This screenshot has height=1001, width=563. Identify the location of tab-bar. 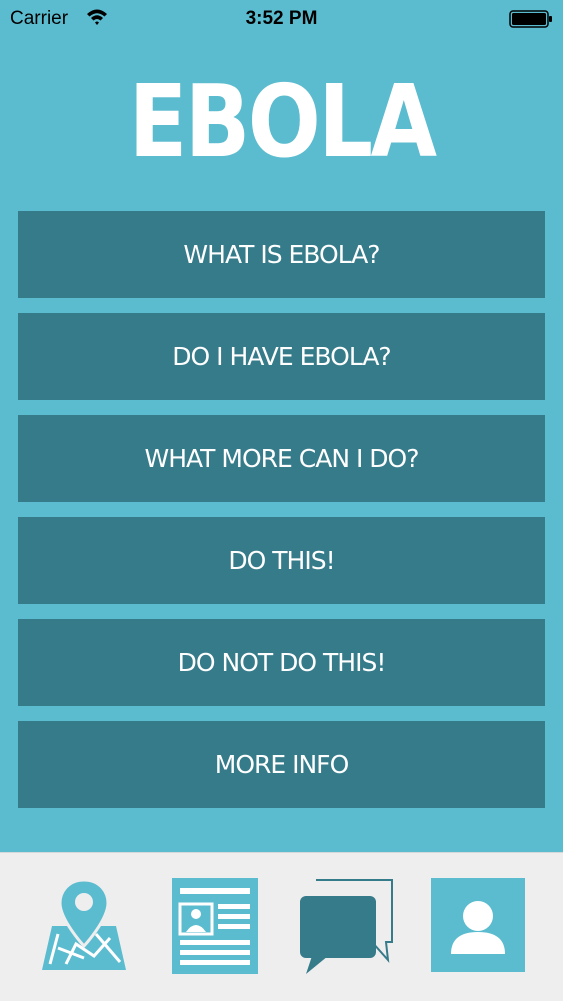
(281, 926).